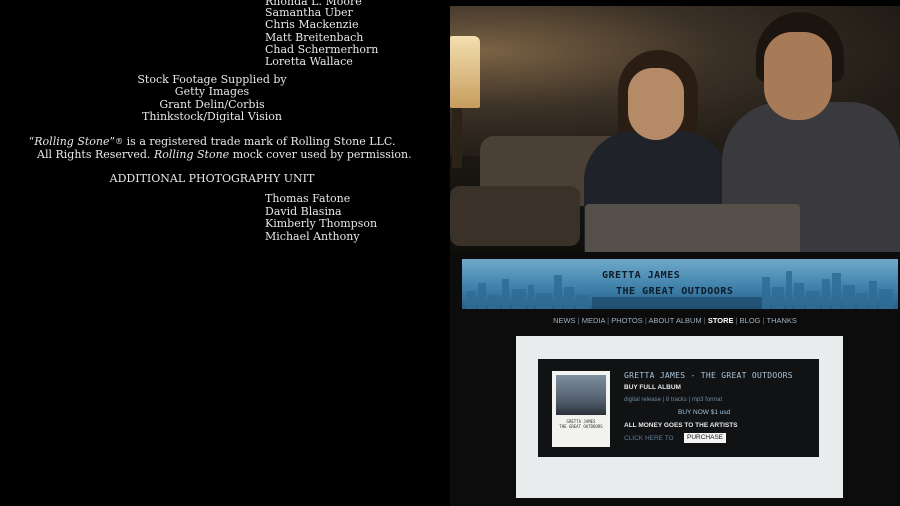 The image size is (900, 506). Describe the element at coordinates (312, 236) in the screenshot. I see `credit-name: Michael Anthony` at that location.